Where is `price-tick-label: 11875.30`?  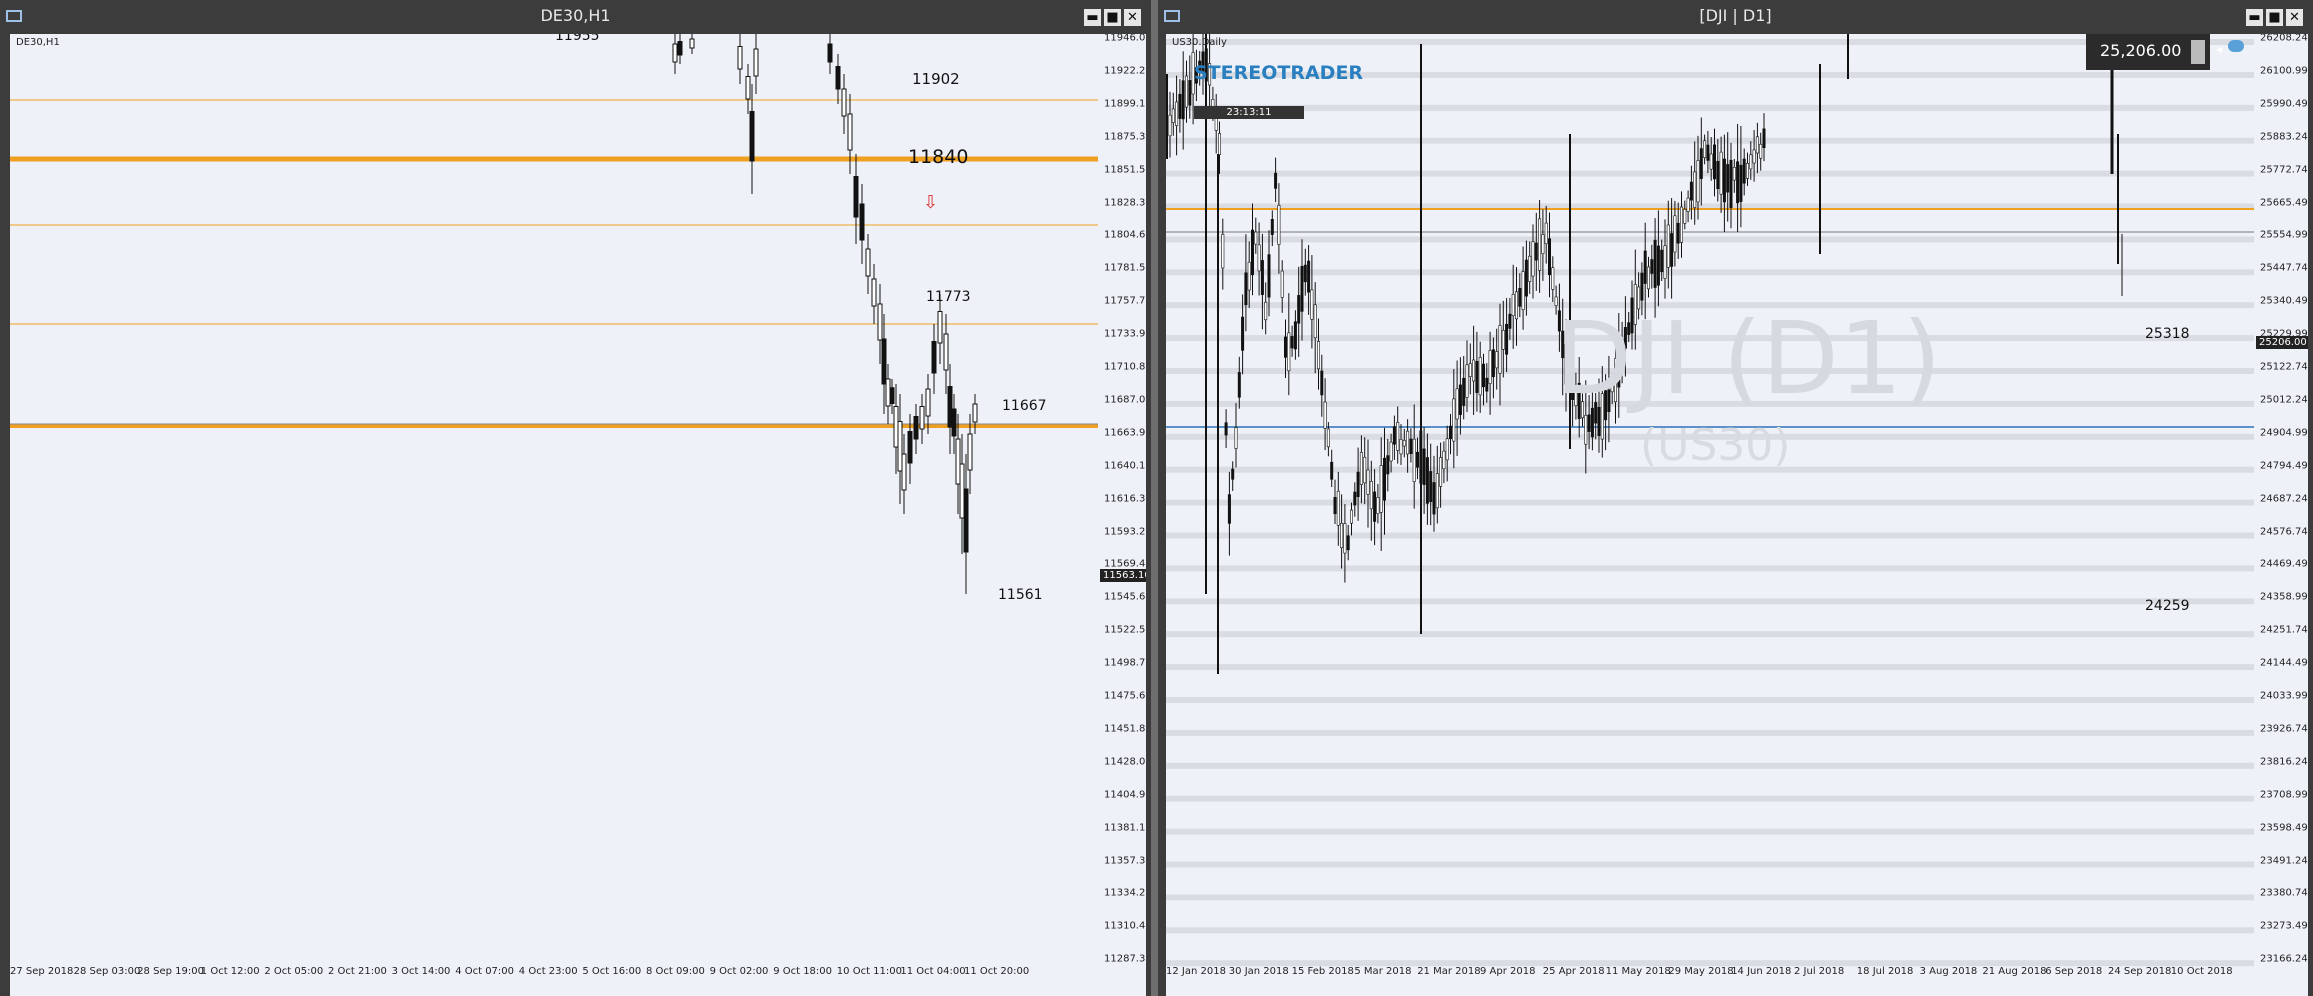
price-tick-label: 11875.30 is located at coordinates (1125, 137).